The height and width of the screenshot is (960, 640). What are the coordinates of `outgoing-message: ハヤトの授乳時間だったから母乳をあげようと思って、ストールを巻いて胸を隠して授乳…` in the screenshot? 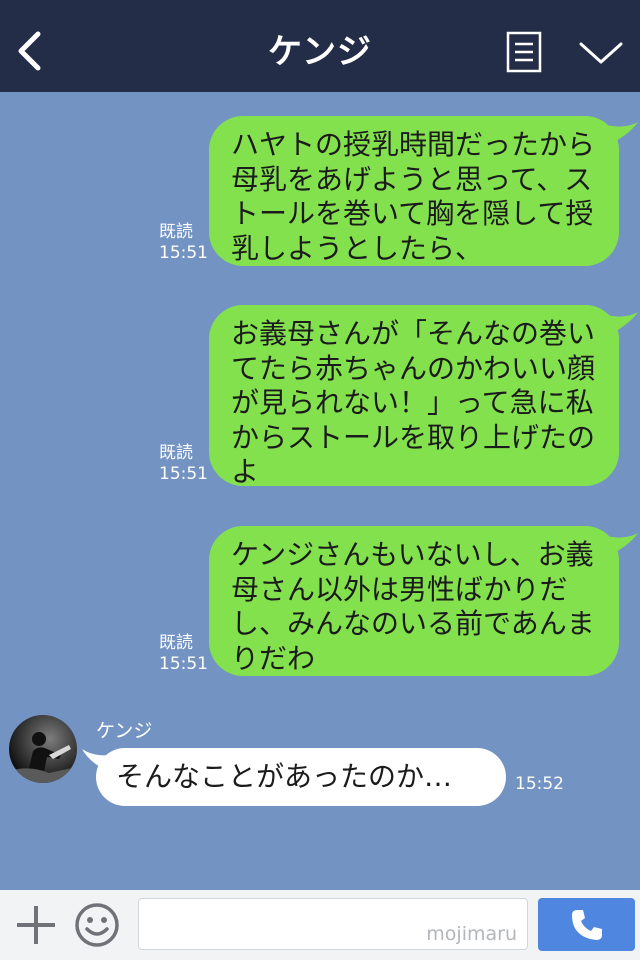 It's located at (414, 191).